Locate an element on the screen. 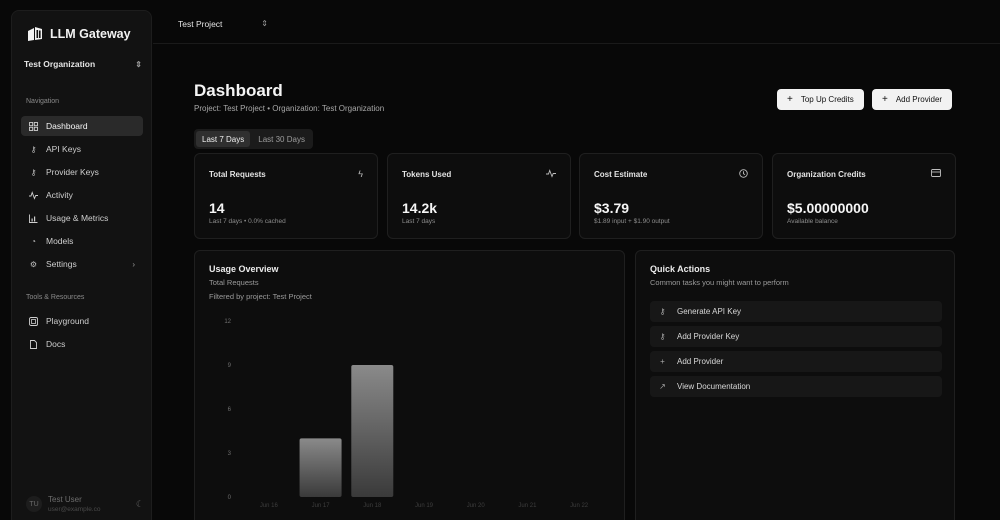 Image resolution: width=1000 pixels, height=520 pixels. credit-card-icon is located at coordinates (936, 174).